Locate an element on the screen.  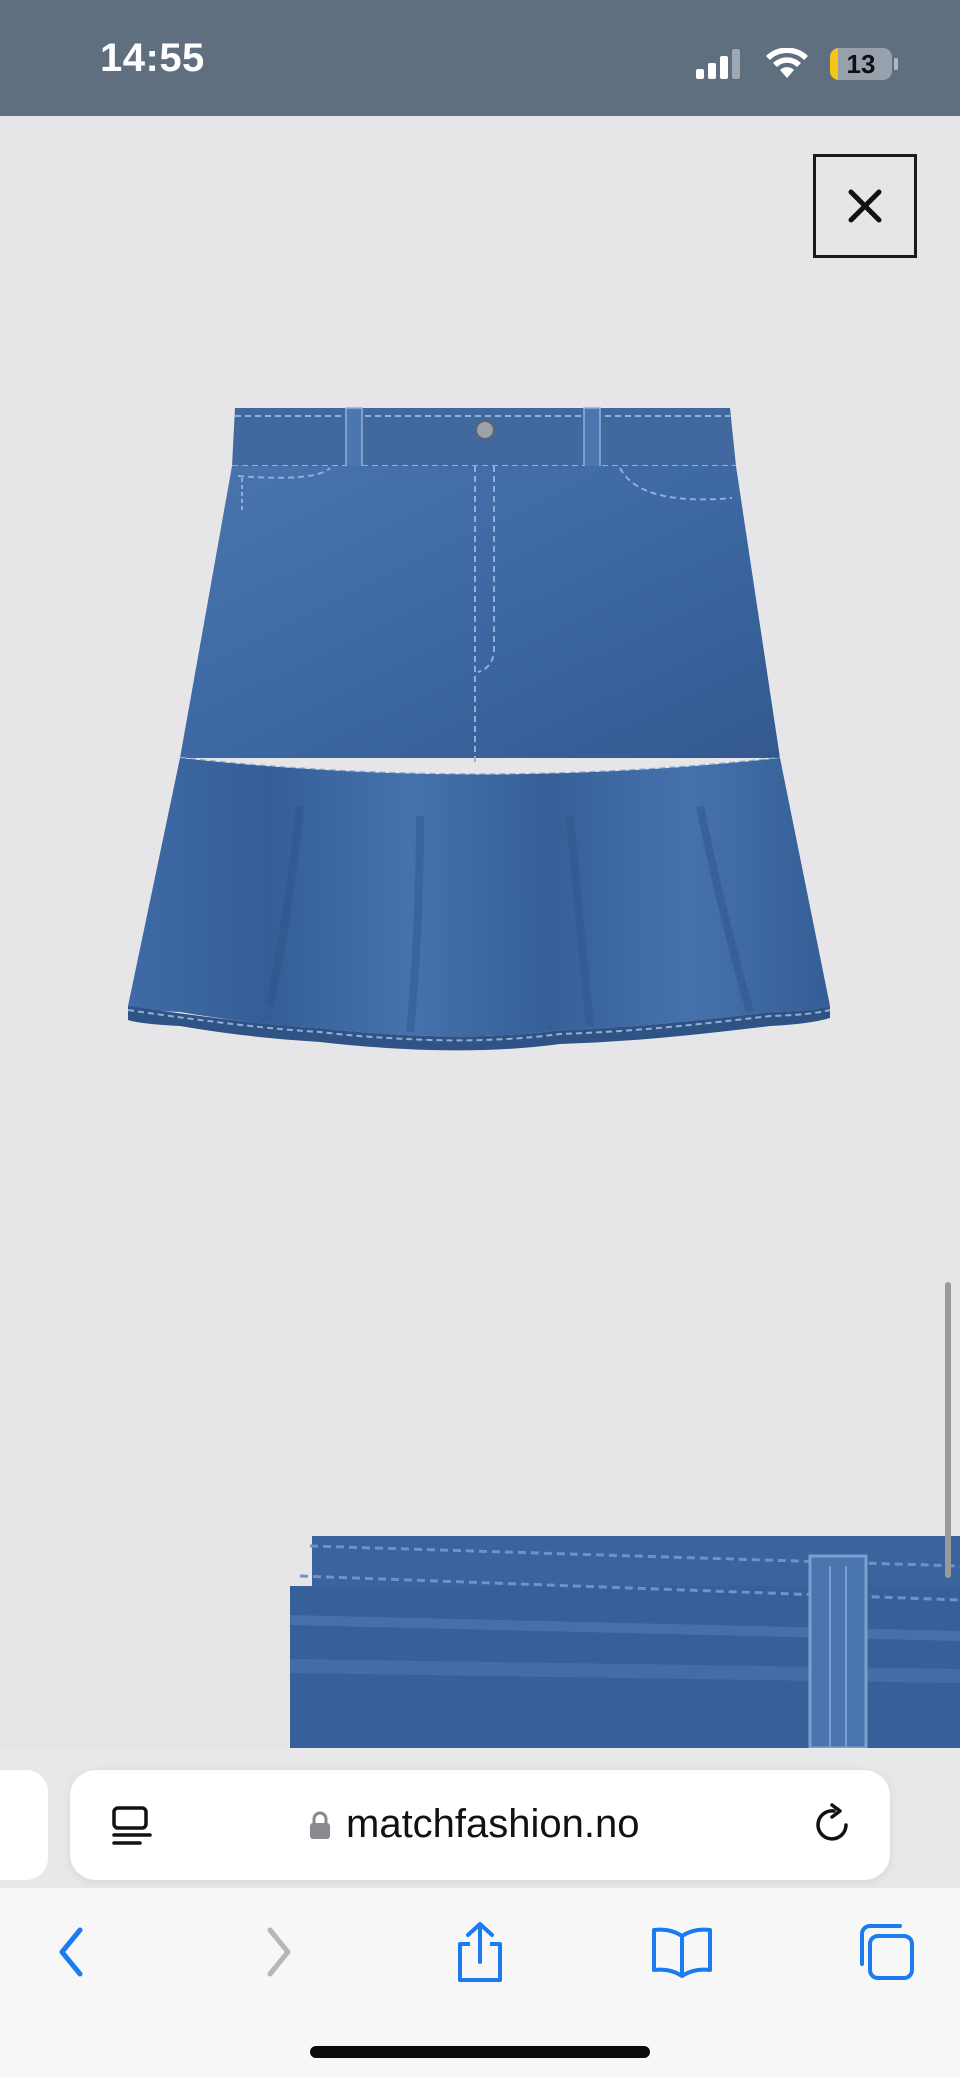
back-icon is located at coordinates (71, 1952).